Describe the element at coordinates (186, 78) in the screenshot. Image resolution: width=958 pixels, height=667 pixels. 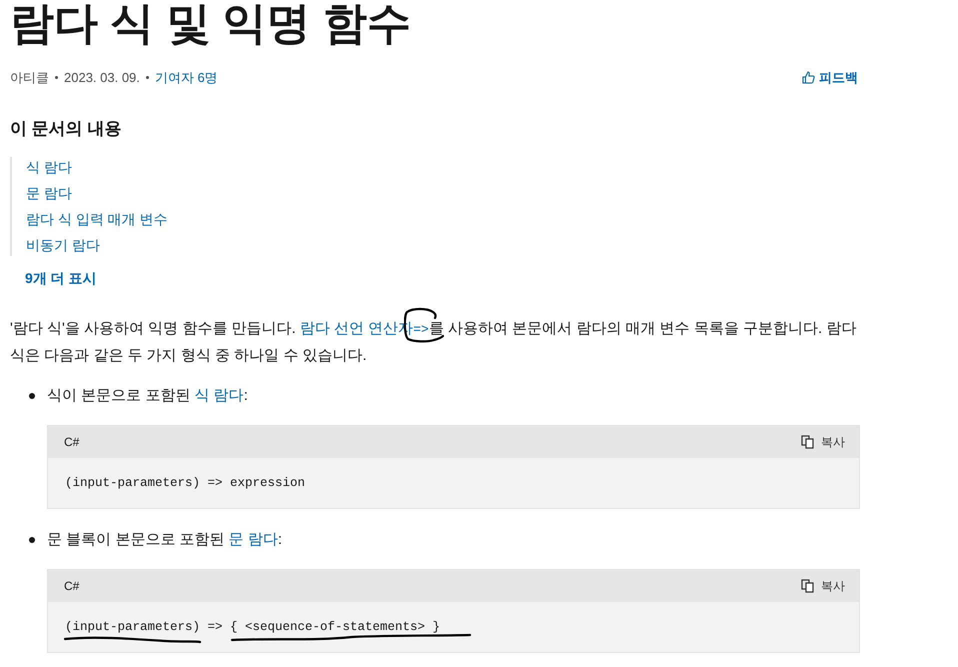
I see `contributors-link: 기여자 6명` at that location.